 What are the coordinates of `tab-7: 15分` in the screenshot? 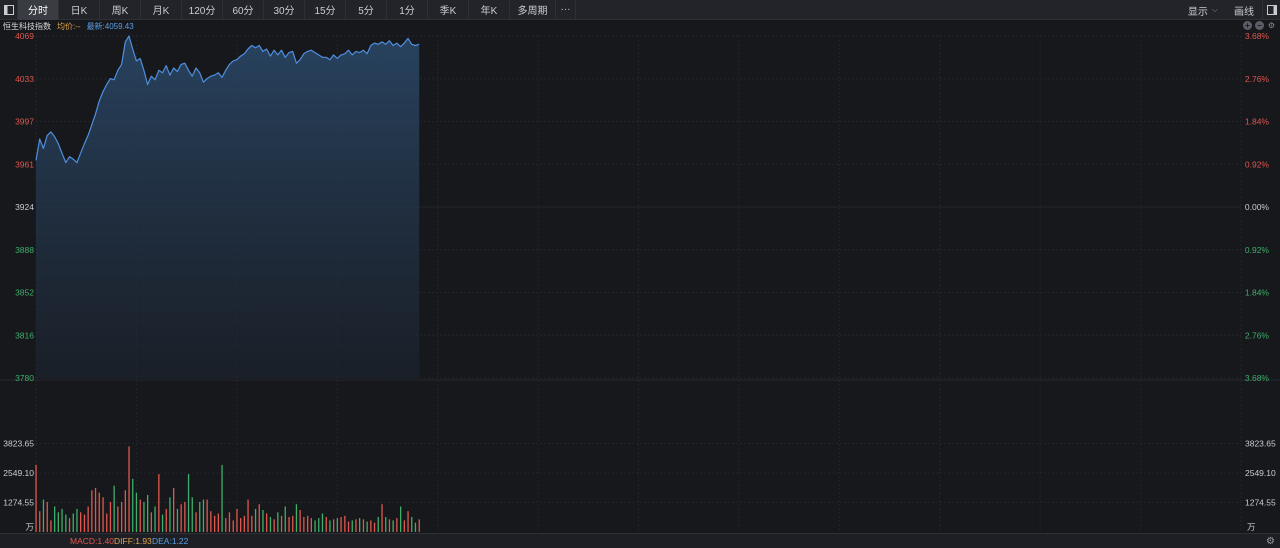 It's located at (325, 10).